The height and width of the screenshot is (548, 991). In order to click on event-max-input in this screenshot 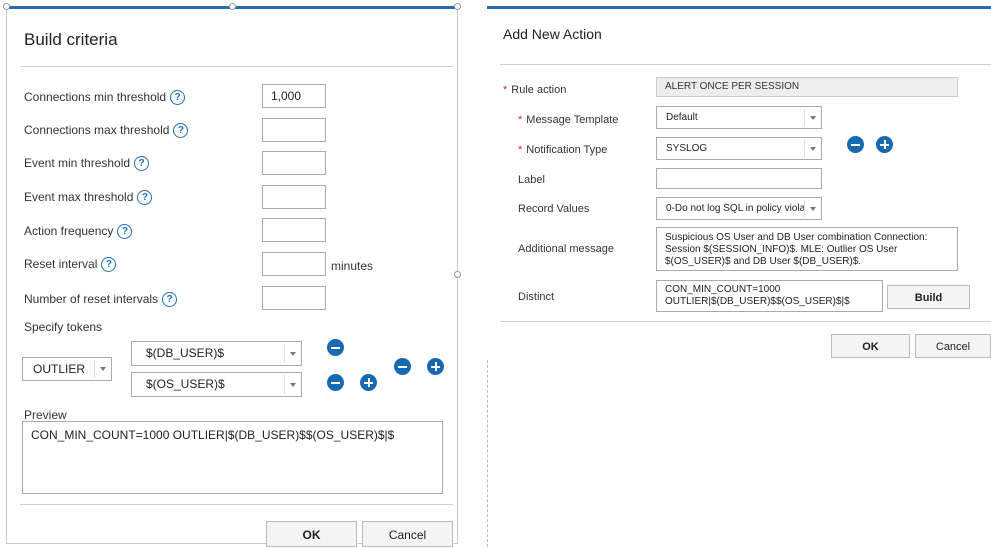, I will do `click(294, 197)`.